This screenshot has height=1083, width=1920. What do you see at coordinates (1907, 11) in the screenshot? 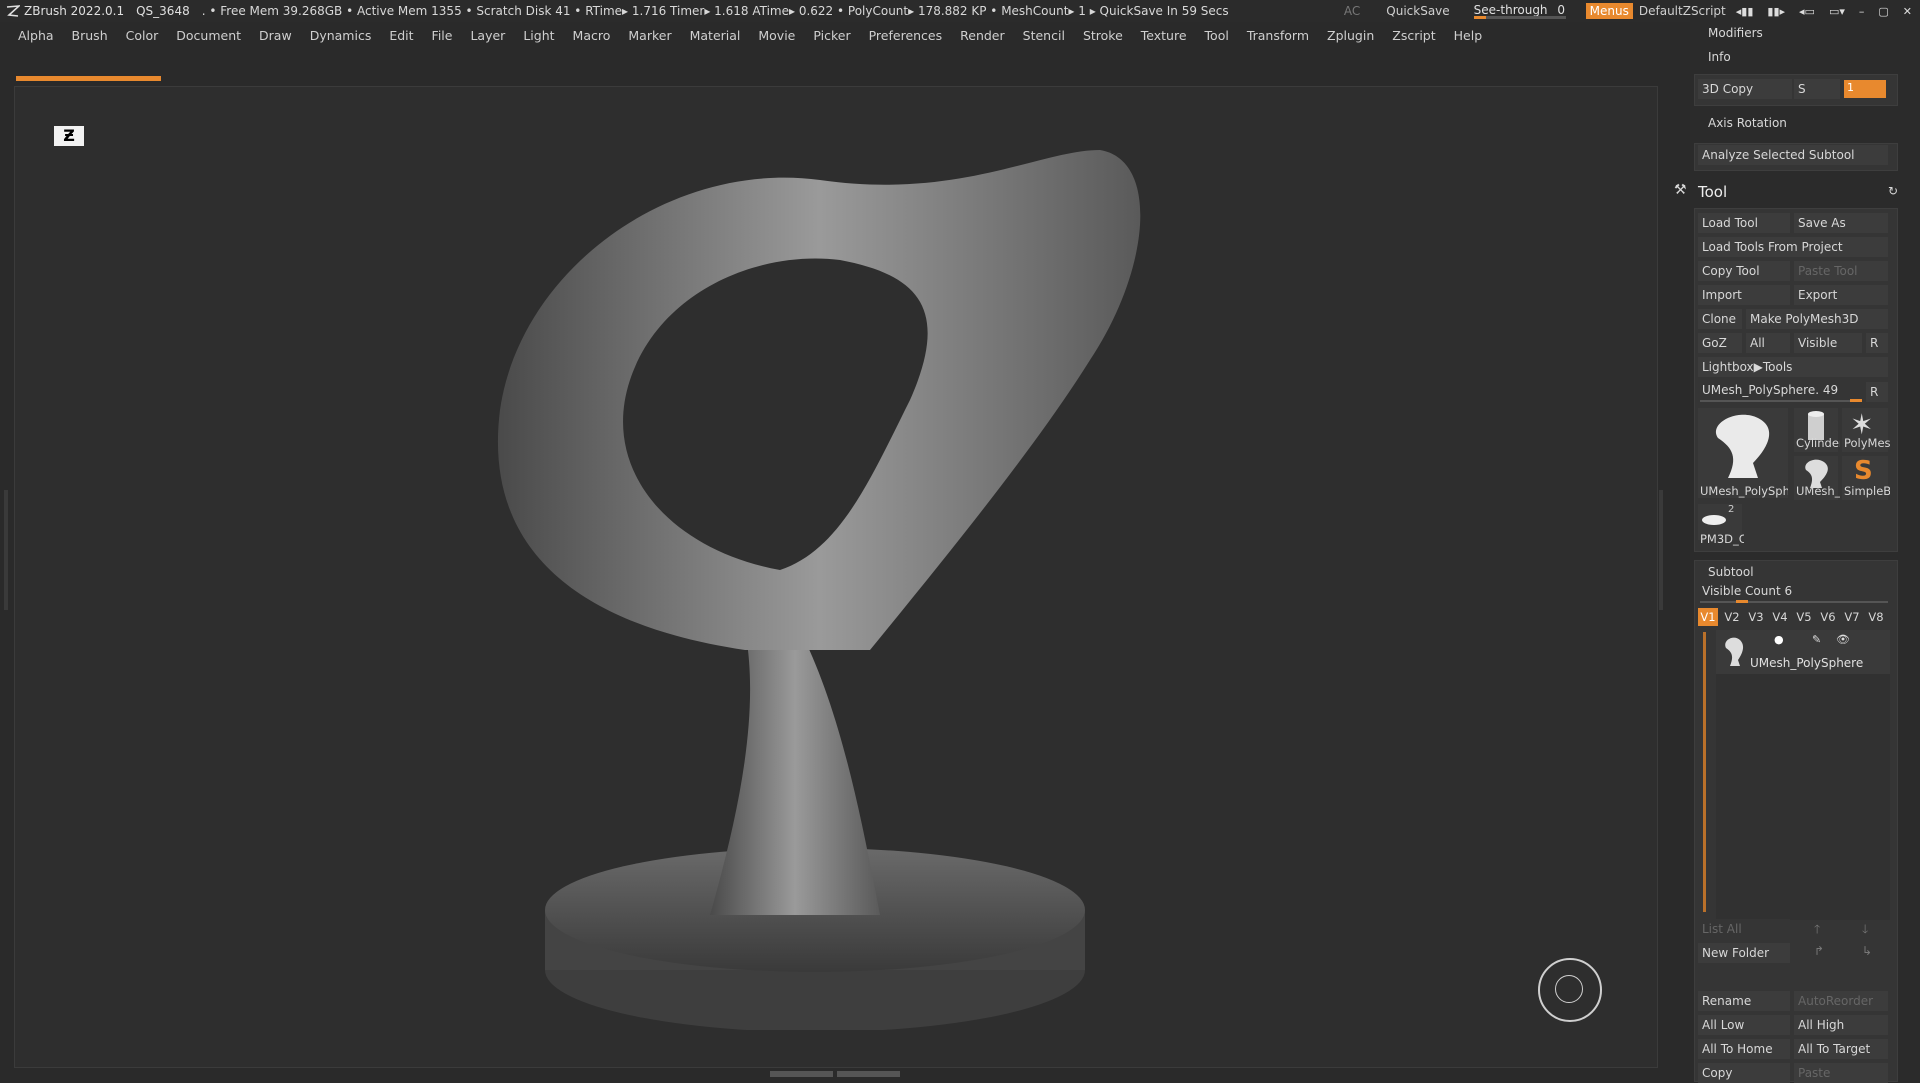
I see `close-icon: ✕` at bounding box center [1907, 11].